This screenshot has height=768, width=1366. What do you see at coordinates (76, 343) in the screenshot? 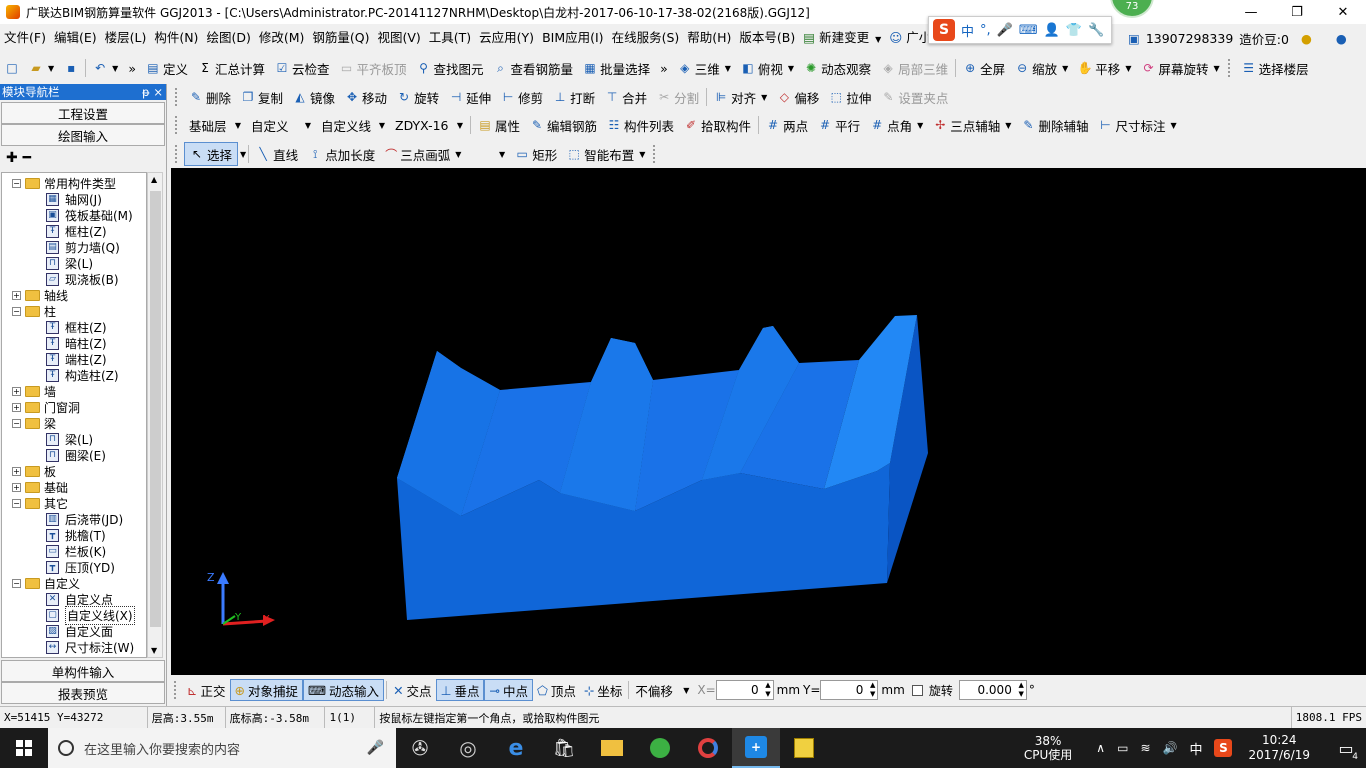
I see `tree-item: Ŧ 暗柱(Z)` at bounding box center [76, 343].